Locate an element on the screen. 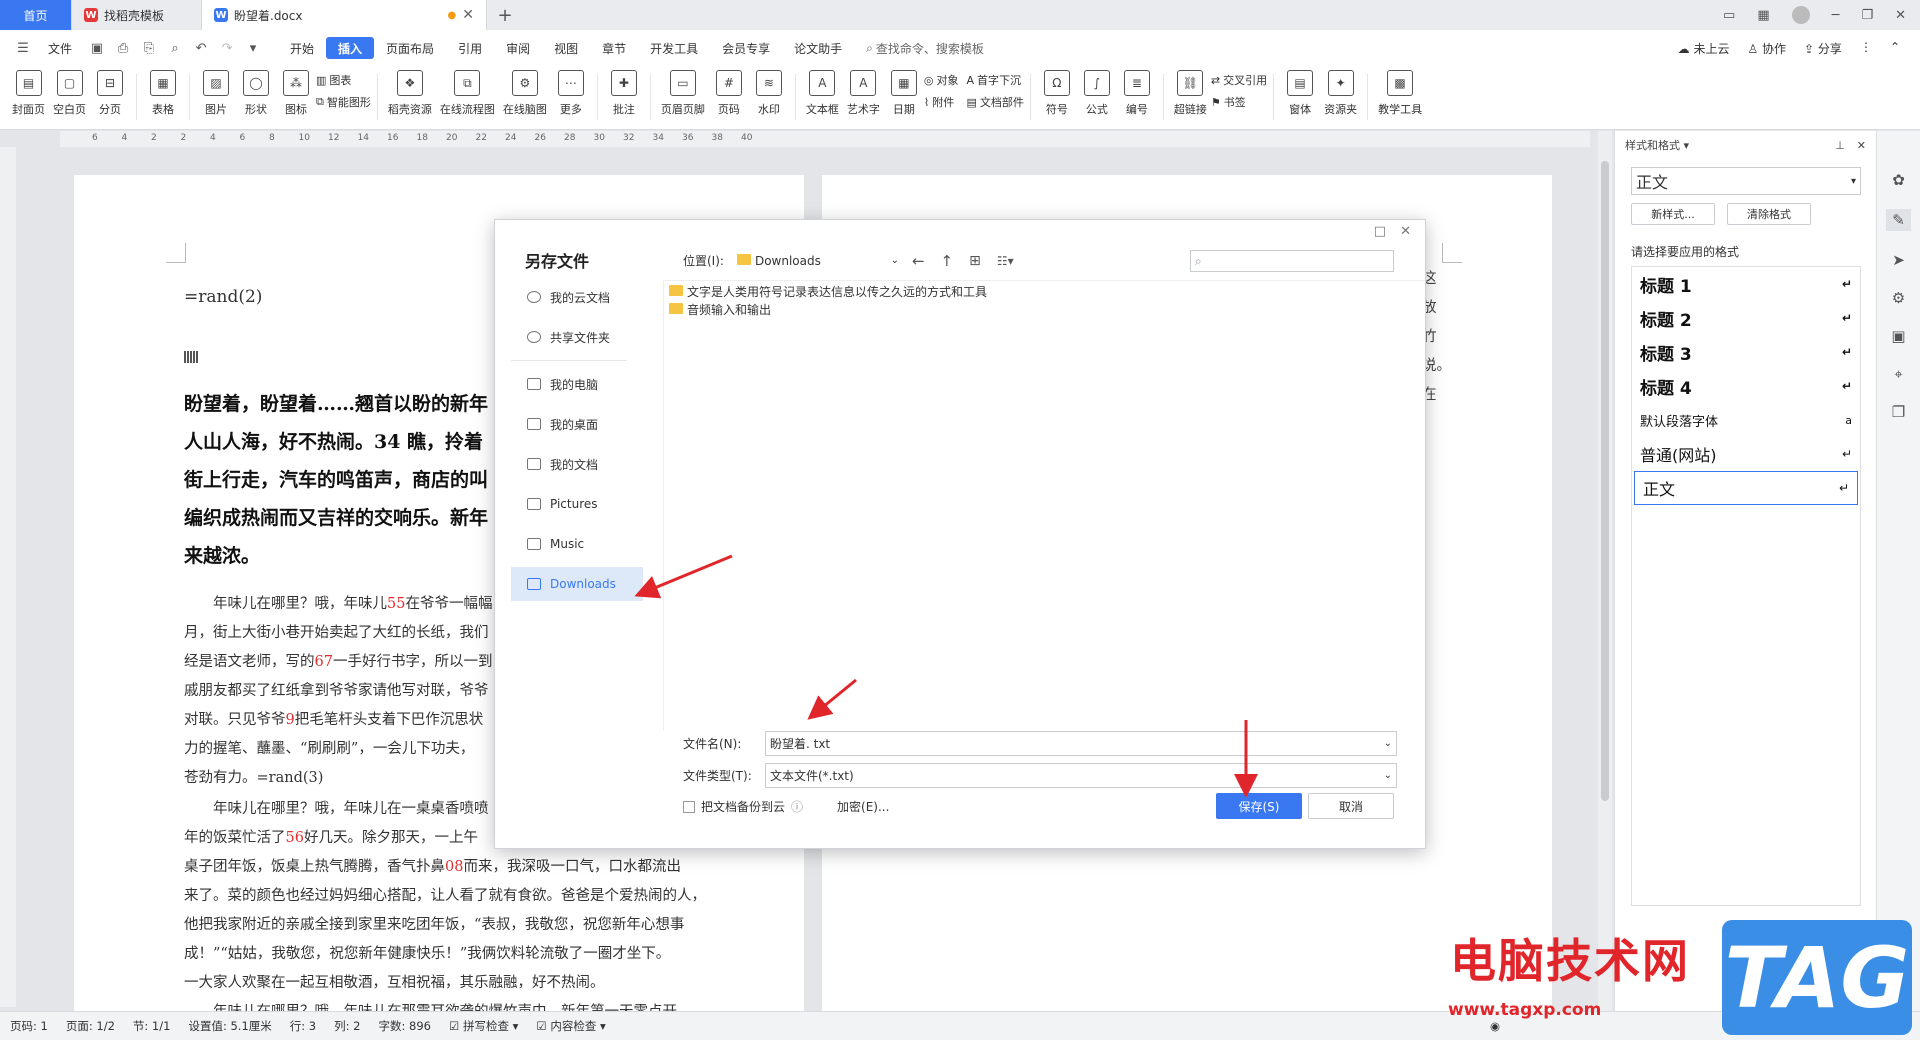 This screenshot has width=1920, height=1040. avatar is located at coordinates (1800, 15).